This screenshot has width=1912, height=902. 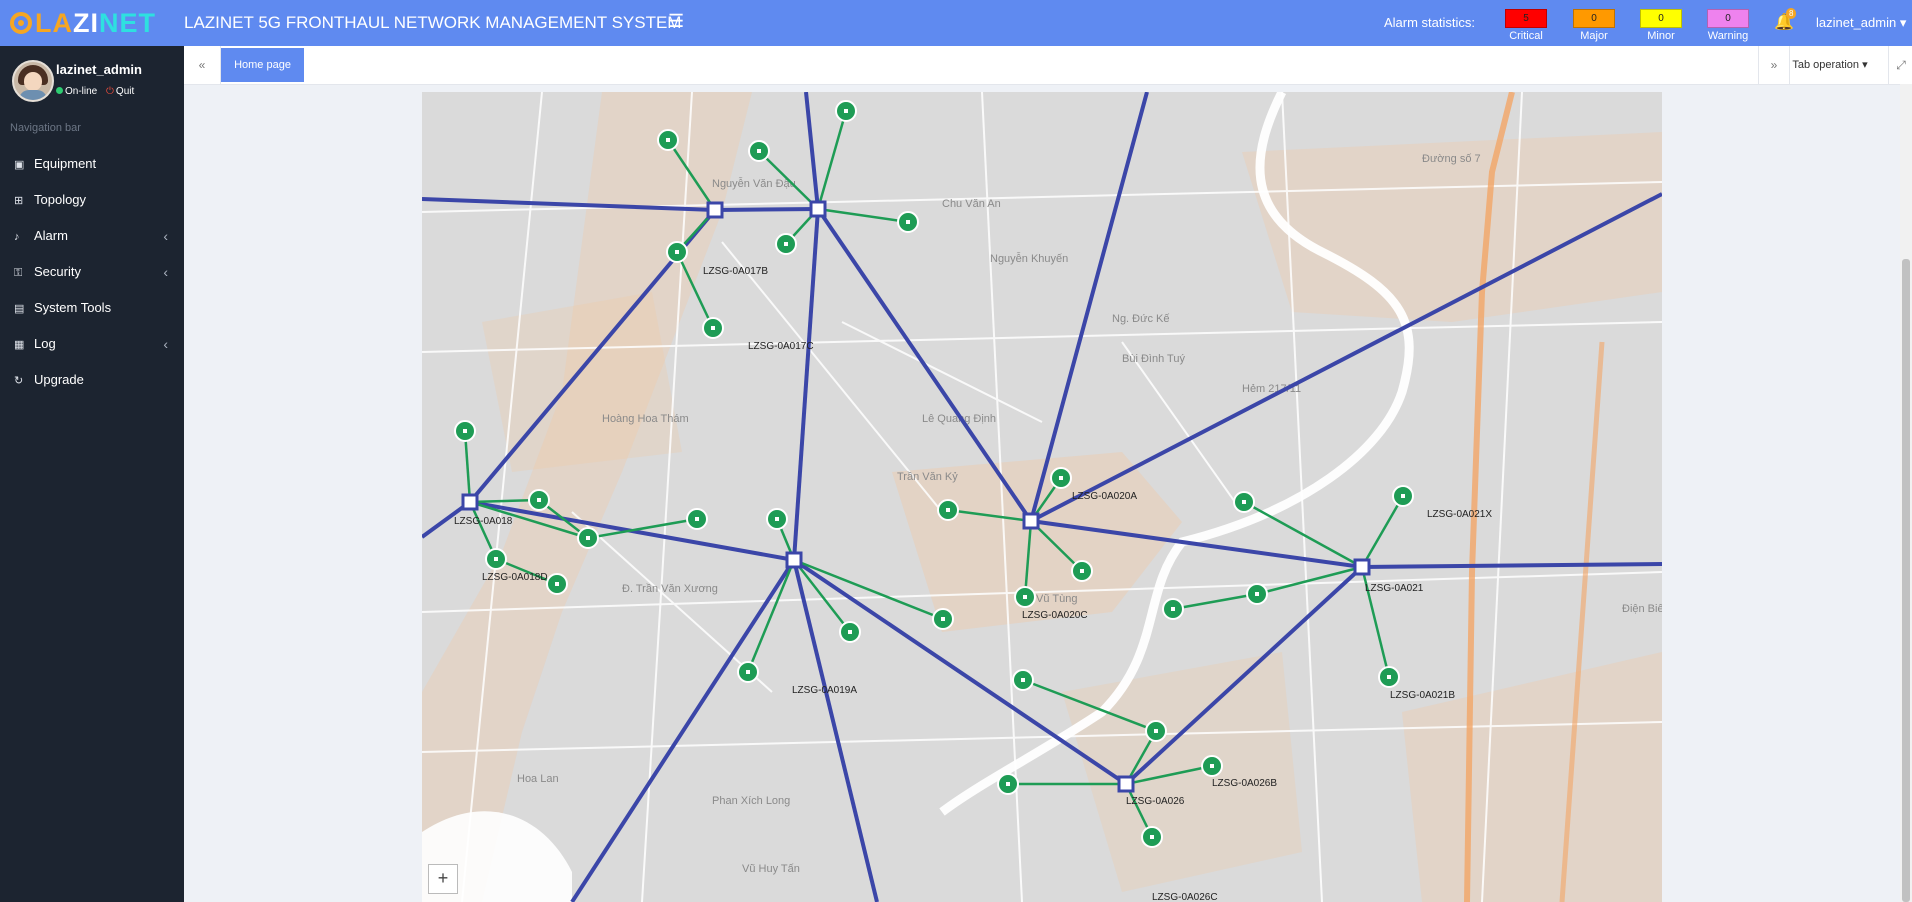 I want to click on equipment-icon: ▣, so click(x=19, y=165).